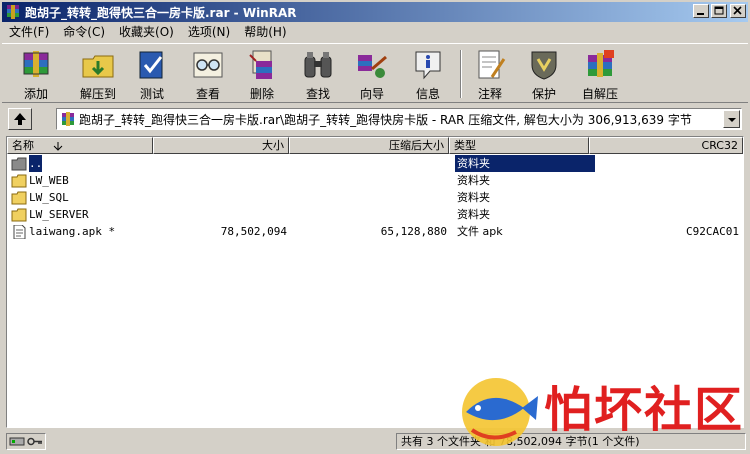 The width and height of the screenshot is (750, 454). I want to click on menu-file: 文件(F), so click(29, 32).